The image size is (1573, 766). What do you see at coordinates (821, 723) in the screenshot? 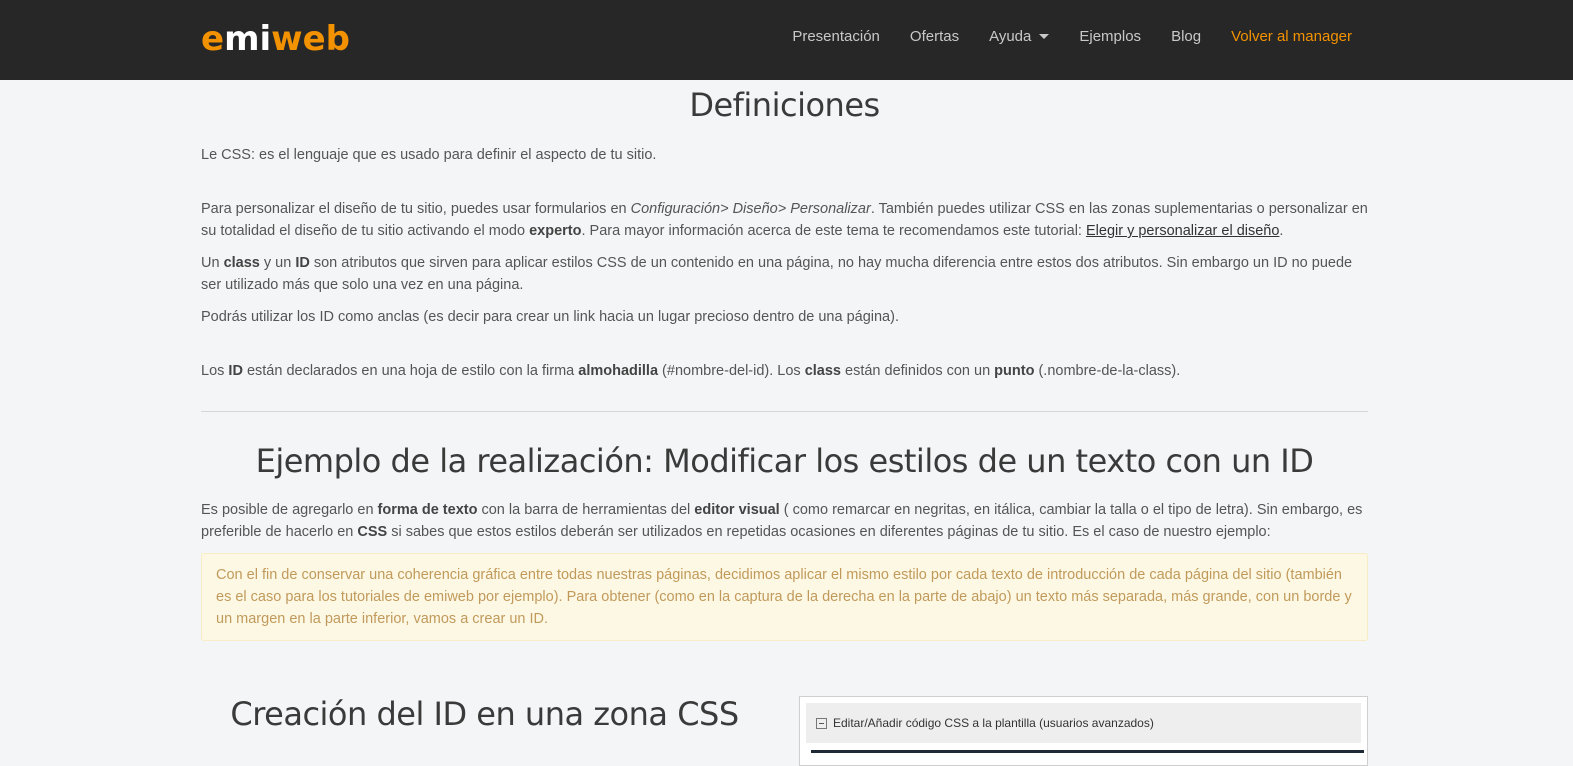
I see `collapse-icon` at bounding box center [821, 723].